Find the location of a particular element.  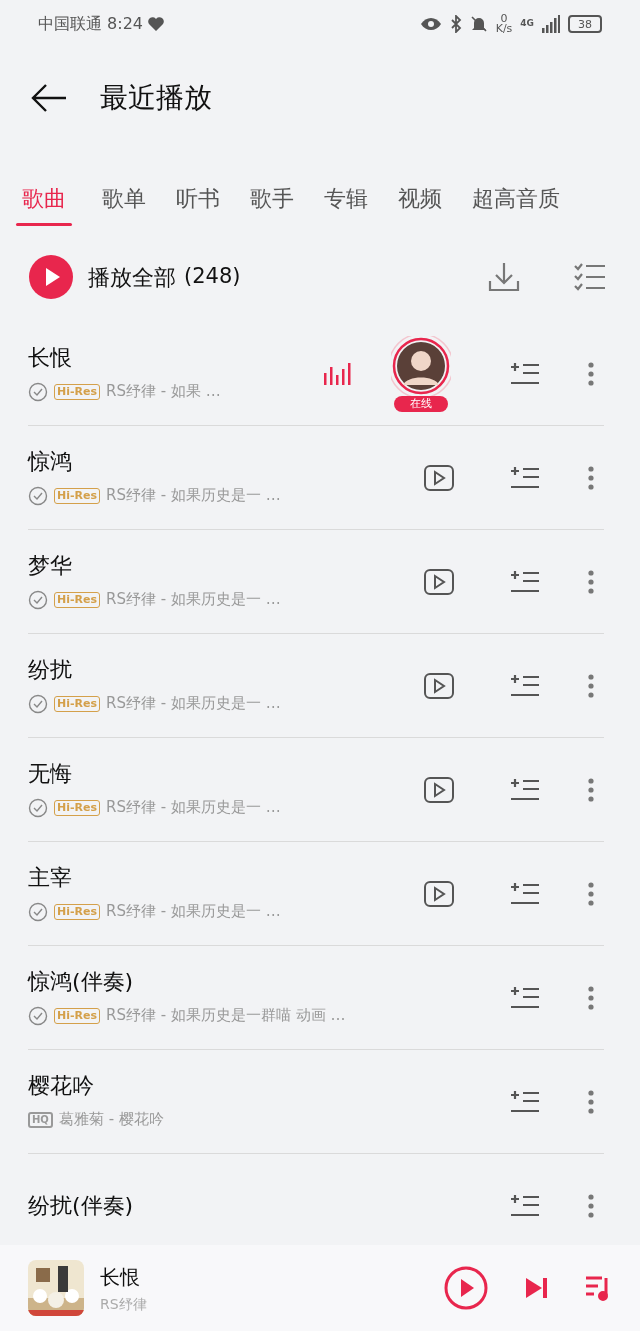

next-track-icon is located at coordinates (536, 1288).